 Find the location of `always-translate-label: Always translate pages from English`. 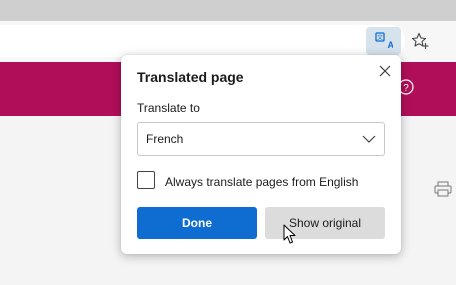

always-translate-label: Always translate pages from English is located at coordinates (261, 182).